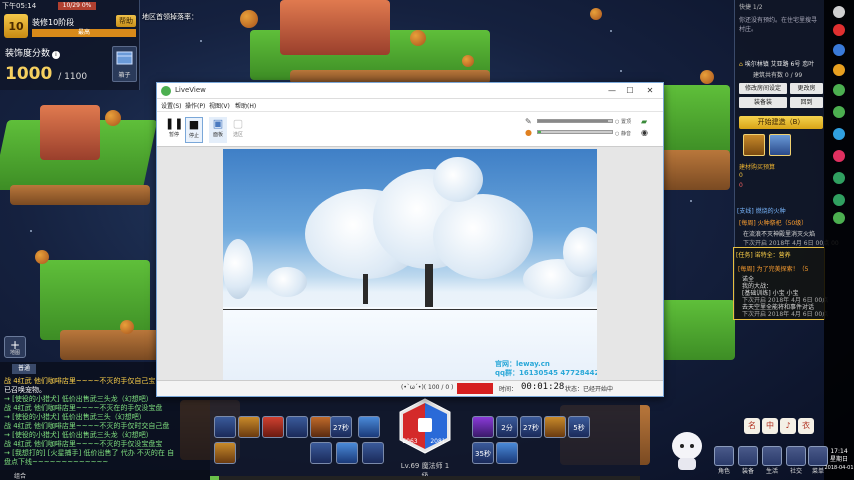 This screenshot has height=480, width=854. Describe the element at coordinates (741, 175) in the screenshot. I see `gold-amount-1: 0` at that location.